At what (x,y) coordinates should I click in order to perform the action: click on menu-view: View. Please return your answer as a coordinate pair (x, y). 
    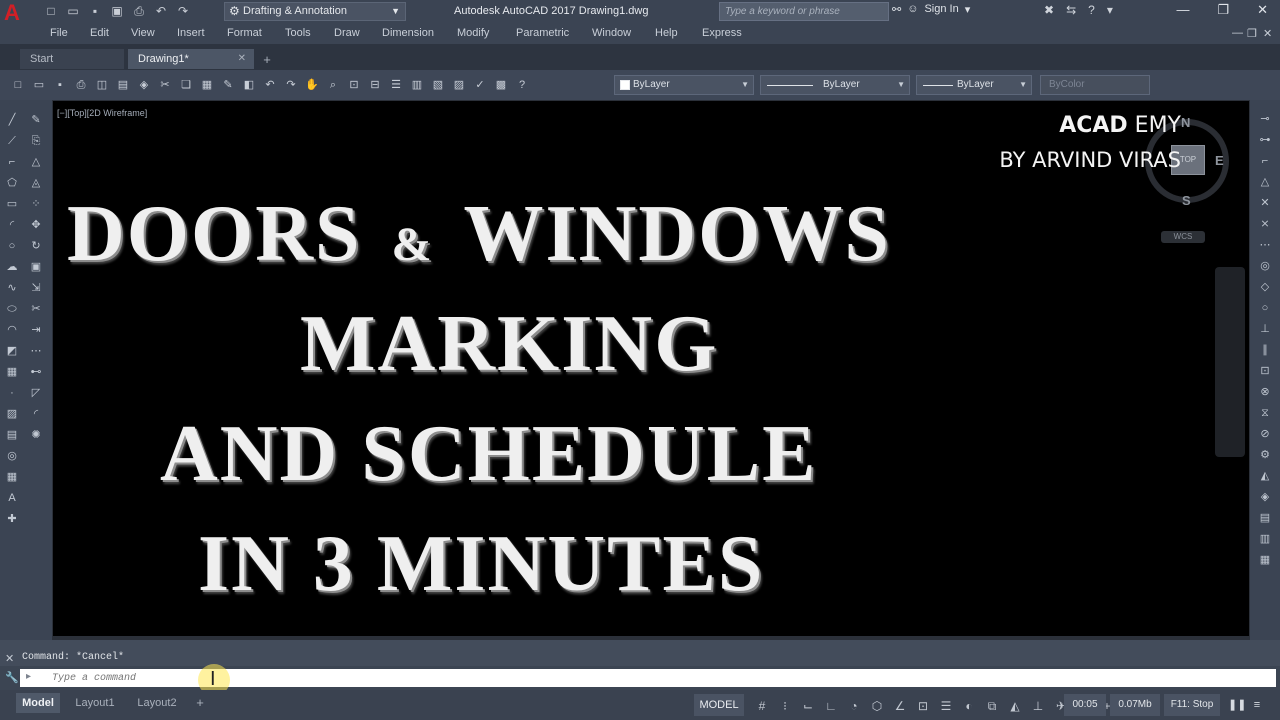
    Looking at the image, I should click on (143, 33).